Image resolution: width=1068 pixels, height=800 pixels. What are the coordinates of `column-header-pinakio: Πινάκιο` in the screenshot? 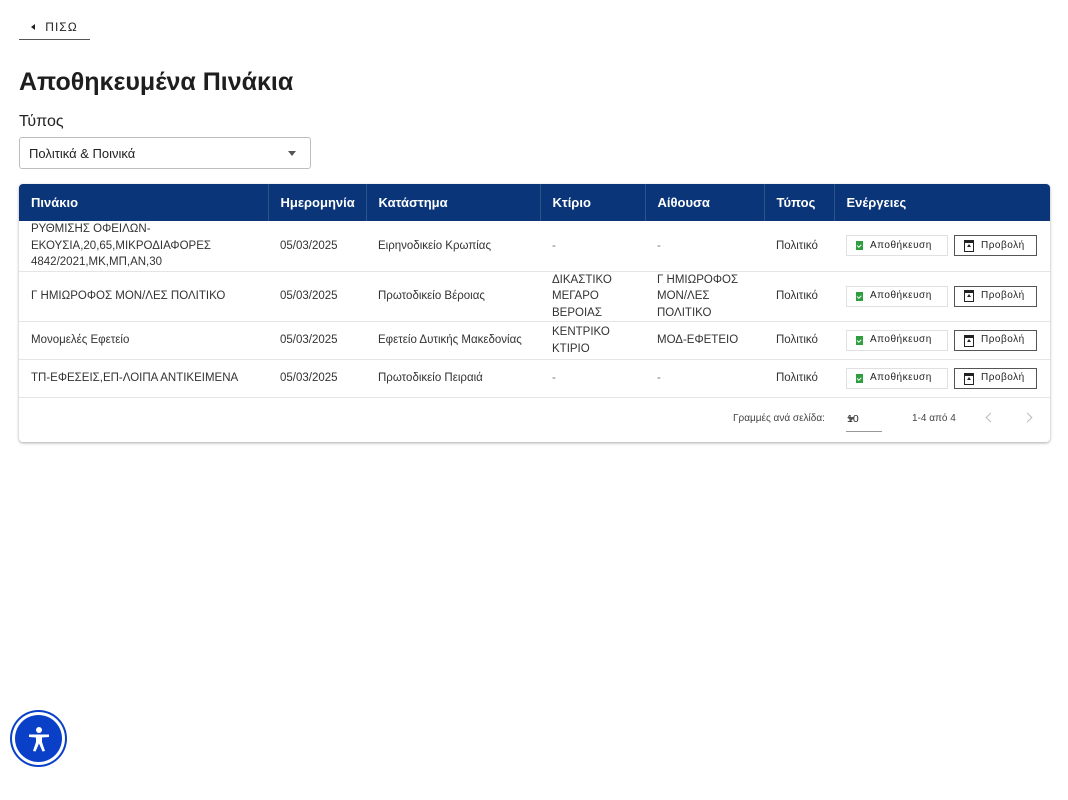 It's located at (144, 202).